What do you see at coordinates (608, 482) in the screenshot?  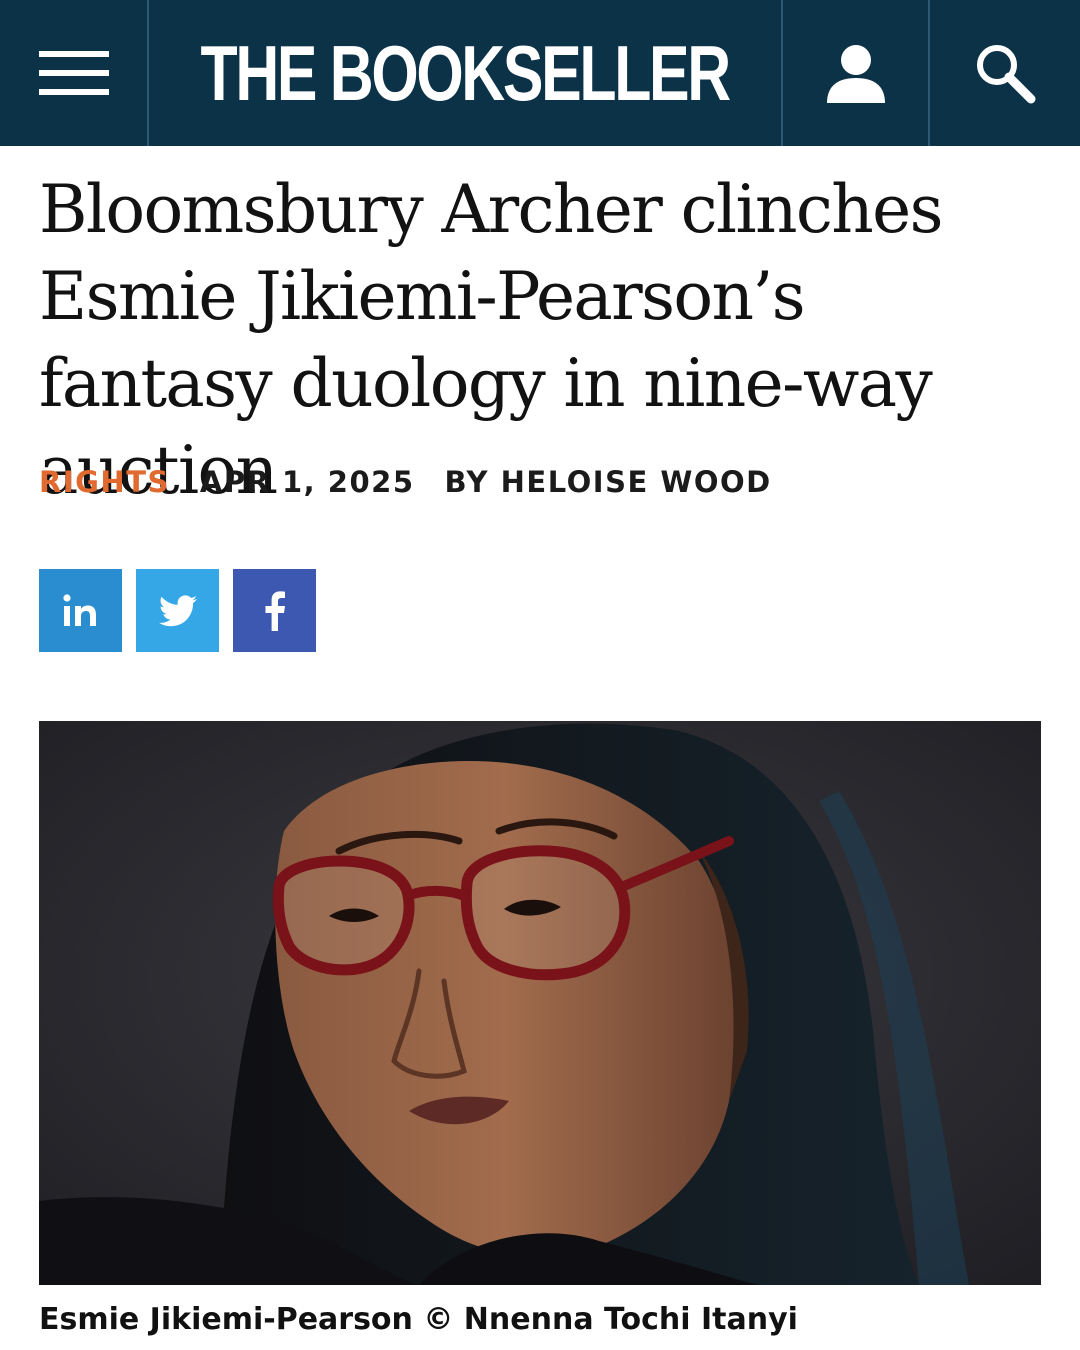 I see `author-byline: BY HELOISE WOOD` at bounding box center [608, 482].